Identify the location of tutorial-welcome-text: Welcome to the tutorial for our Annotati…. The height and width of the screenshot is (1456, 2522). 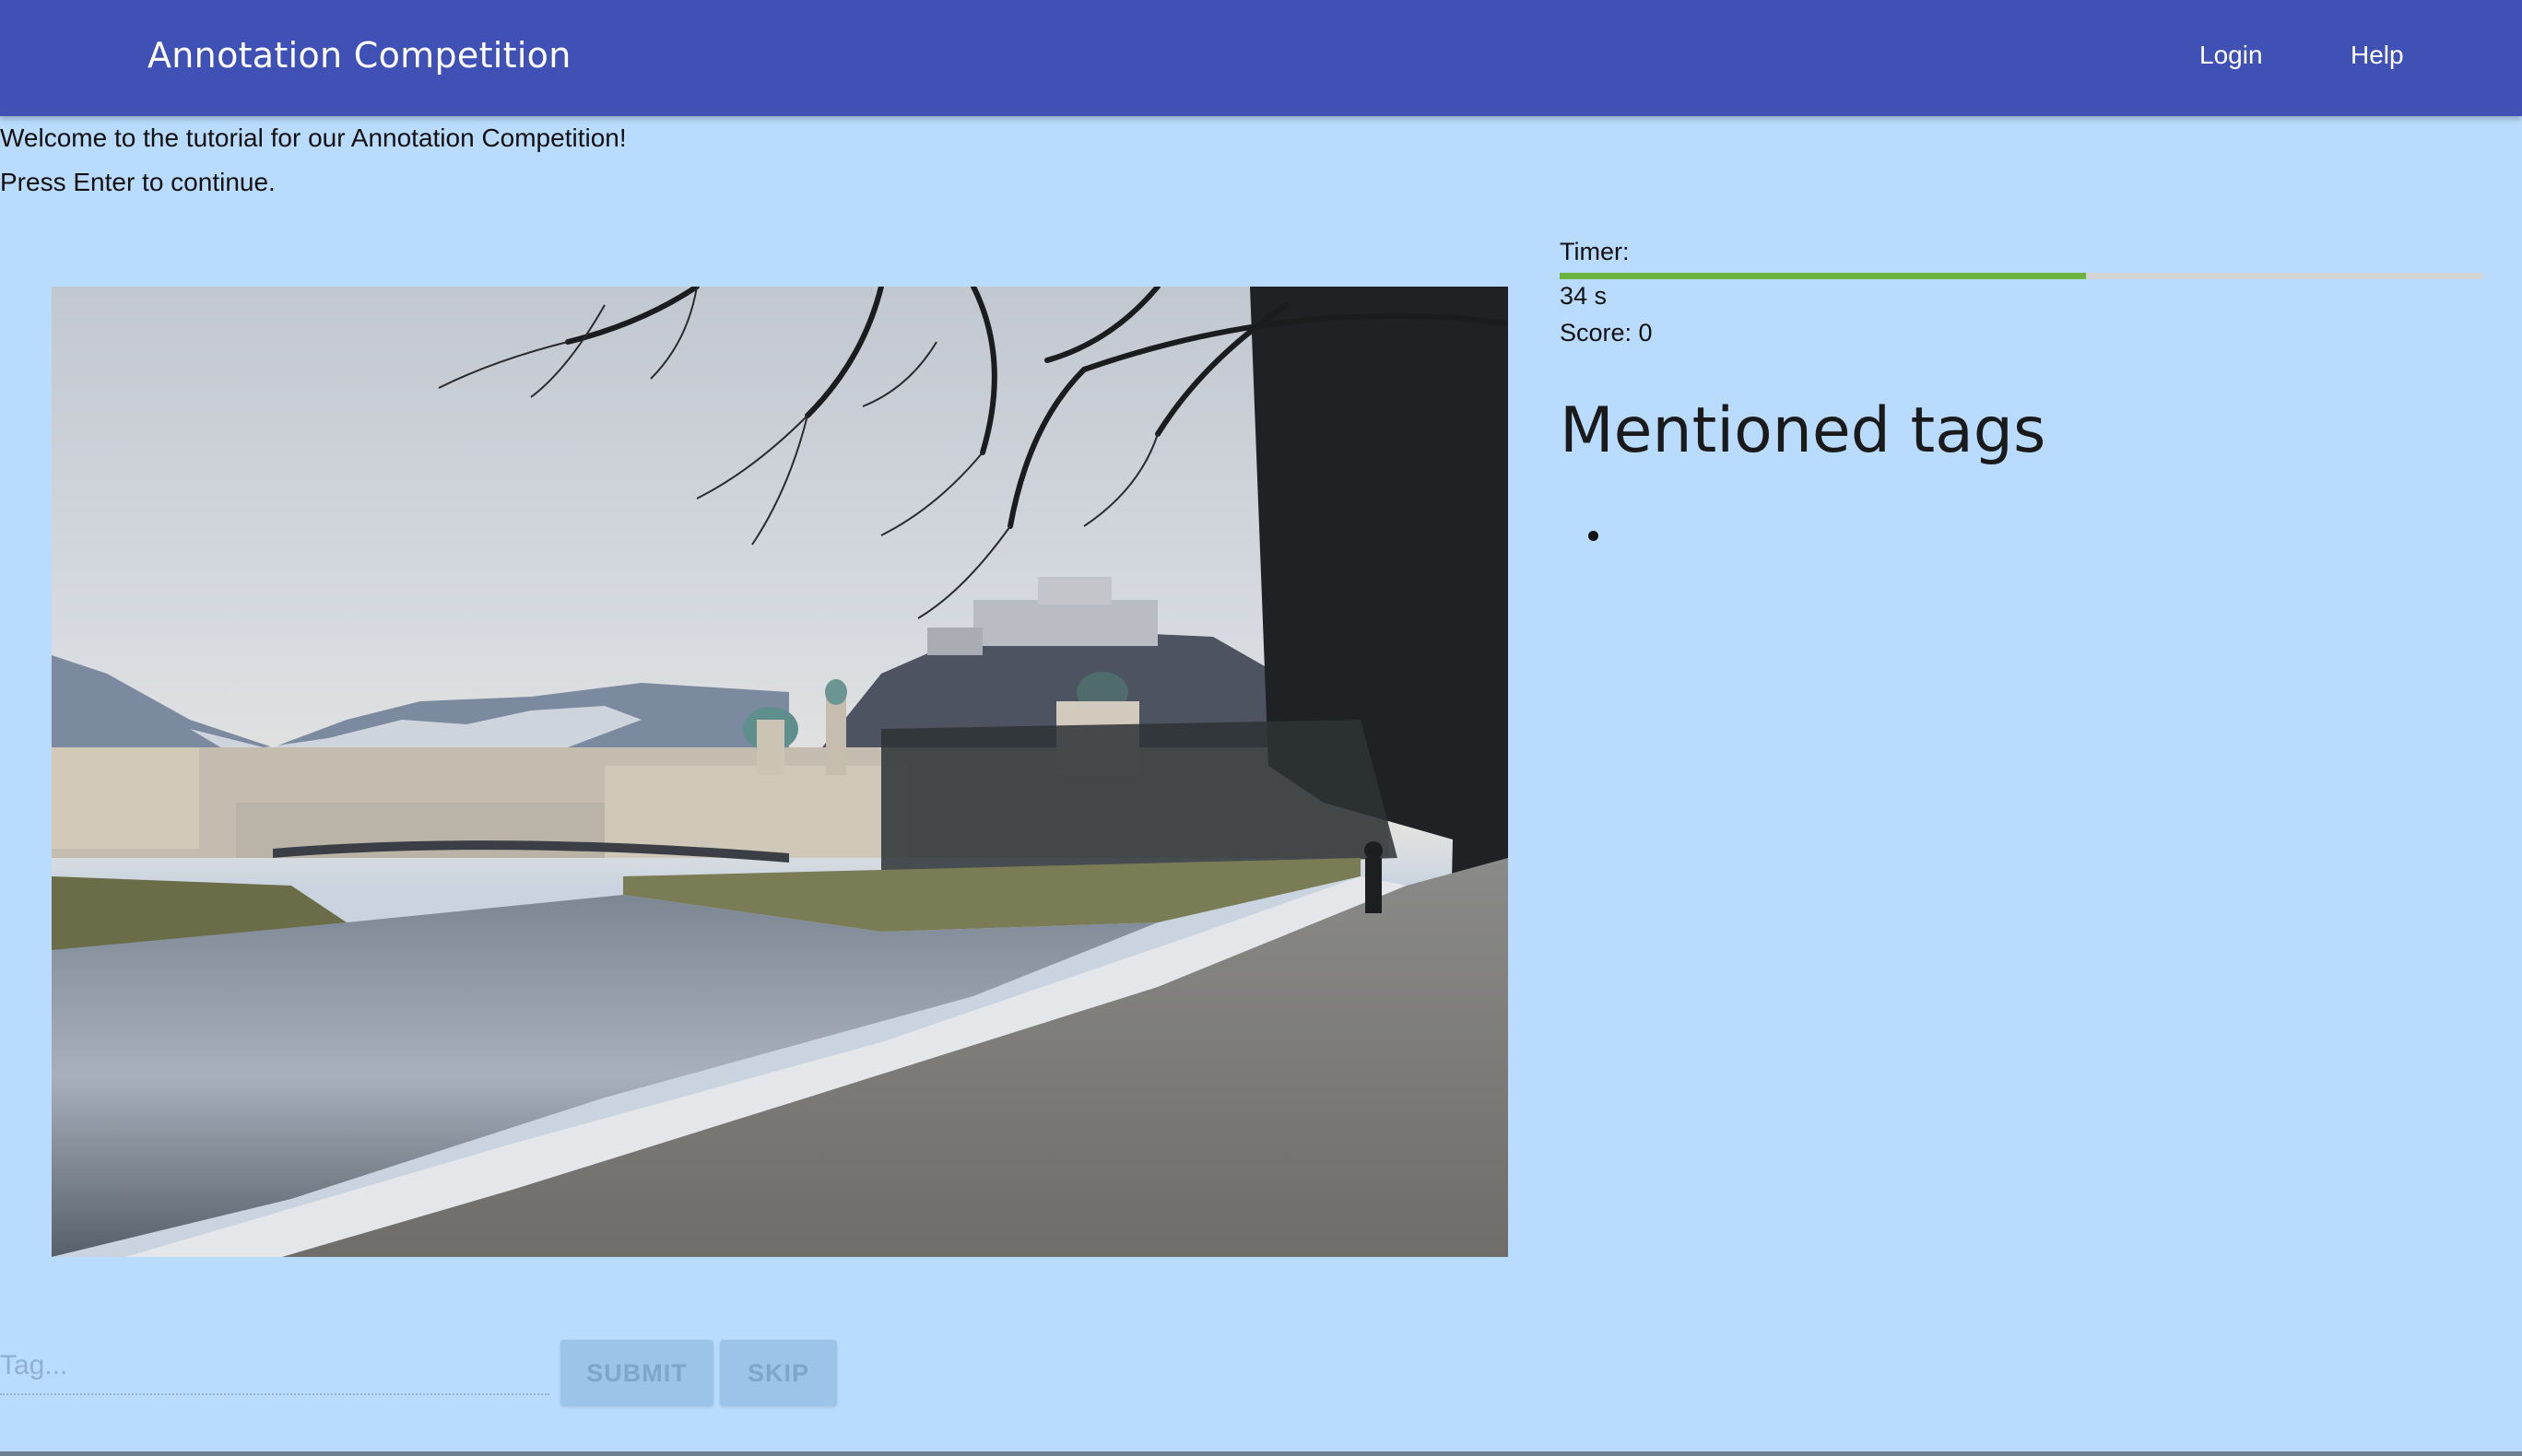
(313, 137).